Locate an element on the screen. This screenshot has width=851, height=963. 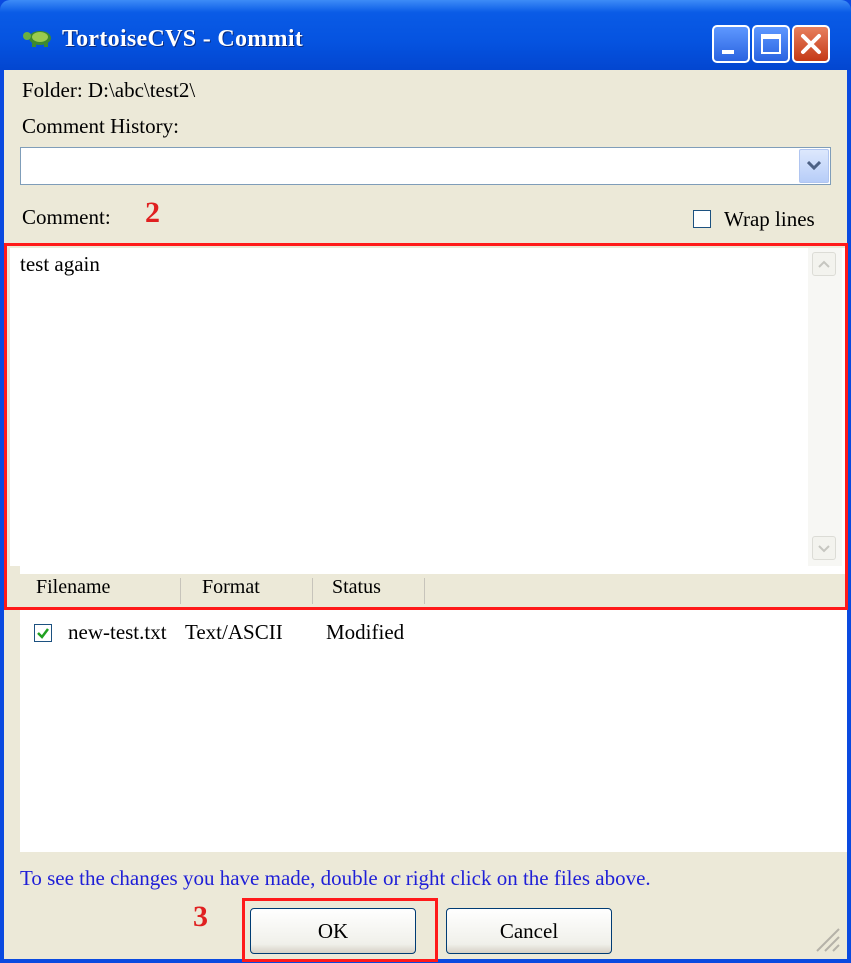
cancel-button: Cancel is located at coordinates (529, 931).